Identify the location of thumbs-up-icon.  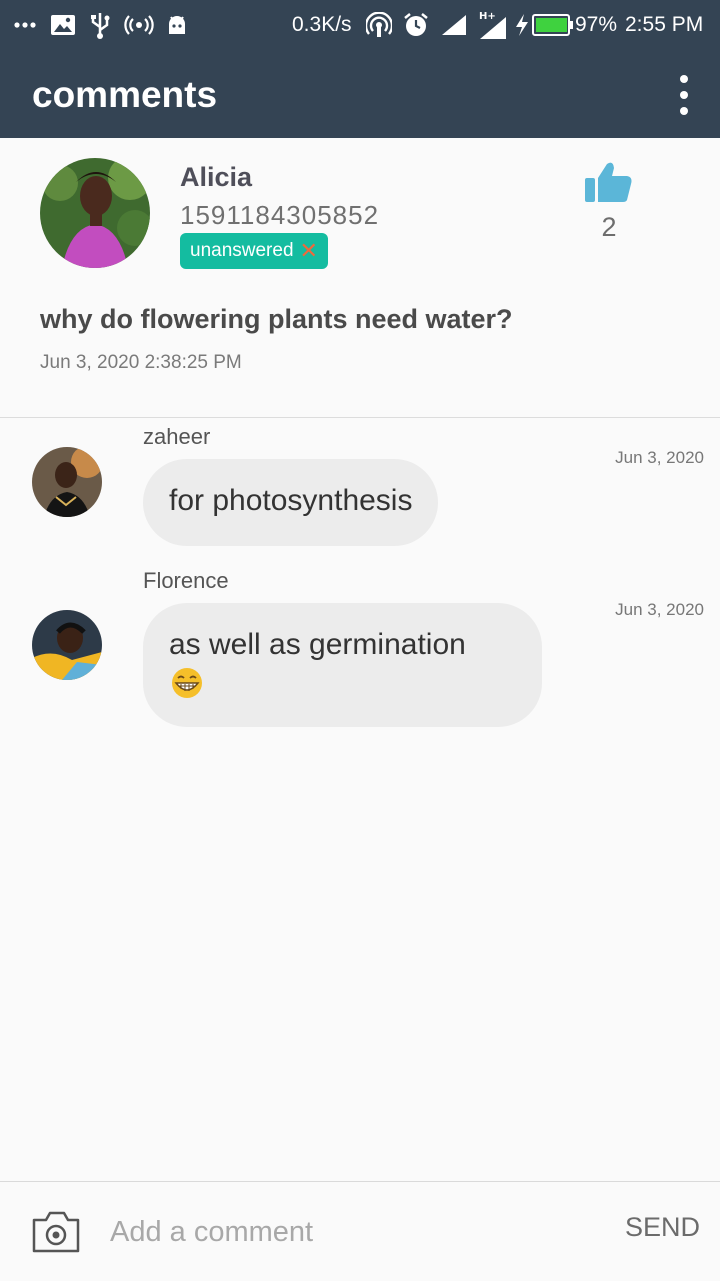
(608, 182).